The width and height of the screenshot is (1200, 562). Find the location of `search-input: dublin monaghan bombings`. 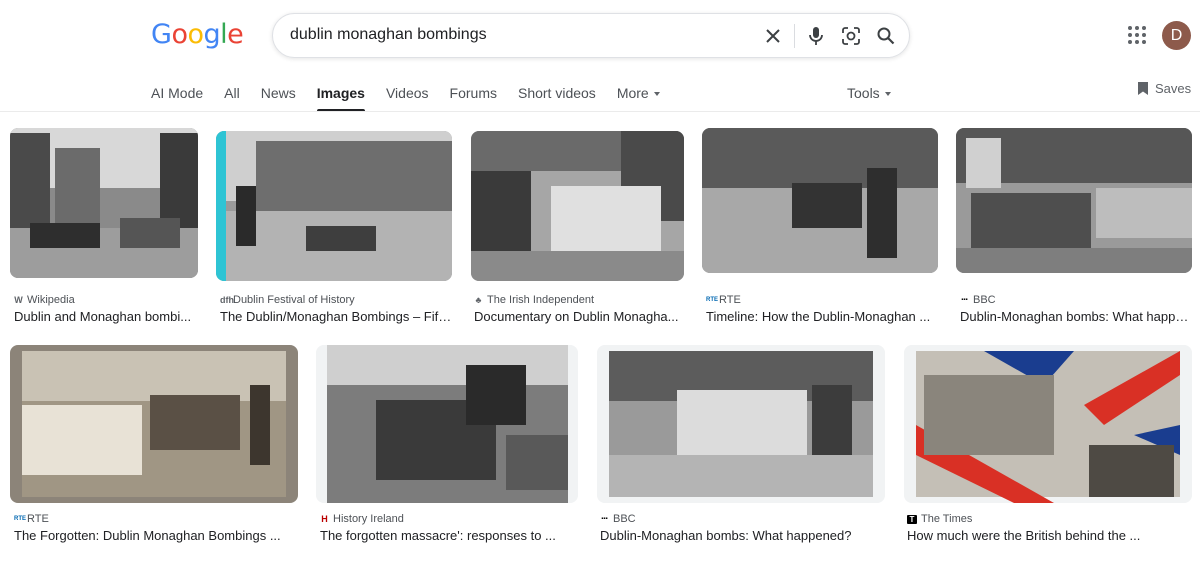

search-input: dublin monaghan bombings is located at coordinates (388, 35).